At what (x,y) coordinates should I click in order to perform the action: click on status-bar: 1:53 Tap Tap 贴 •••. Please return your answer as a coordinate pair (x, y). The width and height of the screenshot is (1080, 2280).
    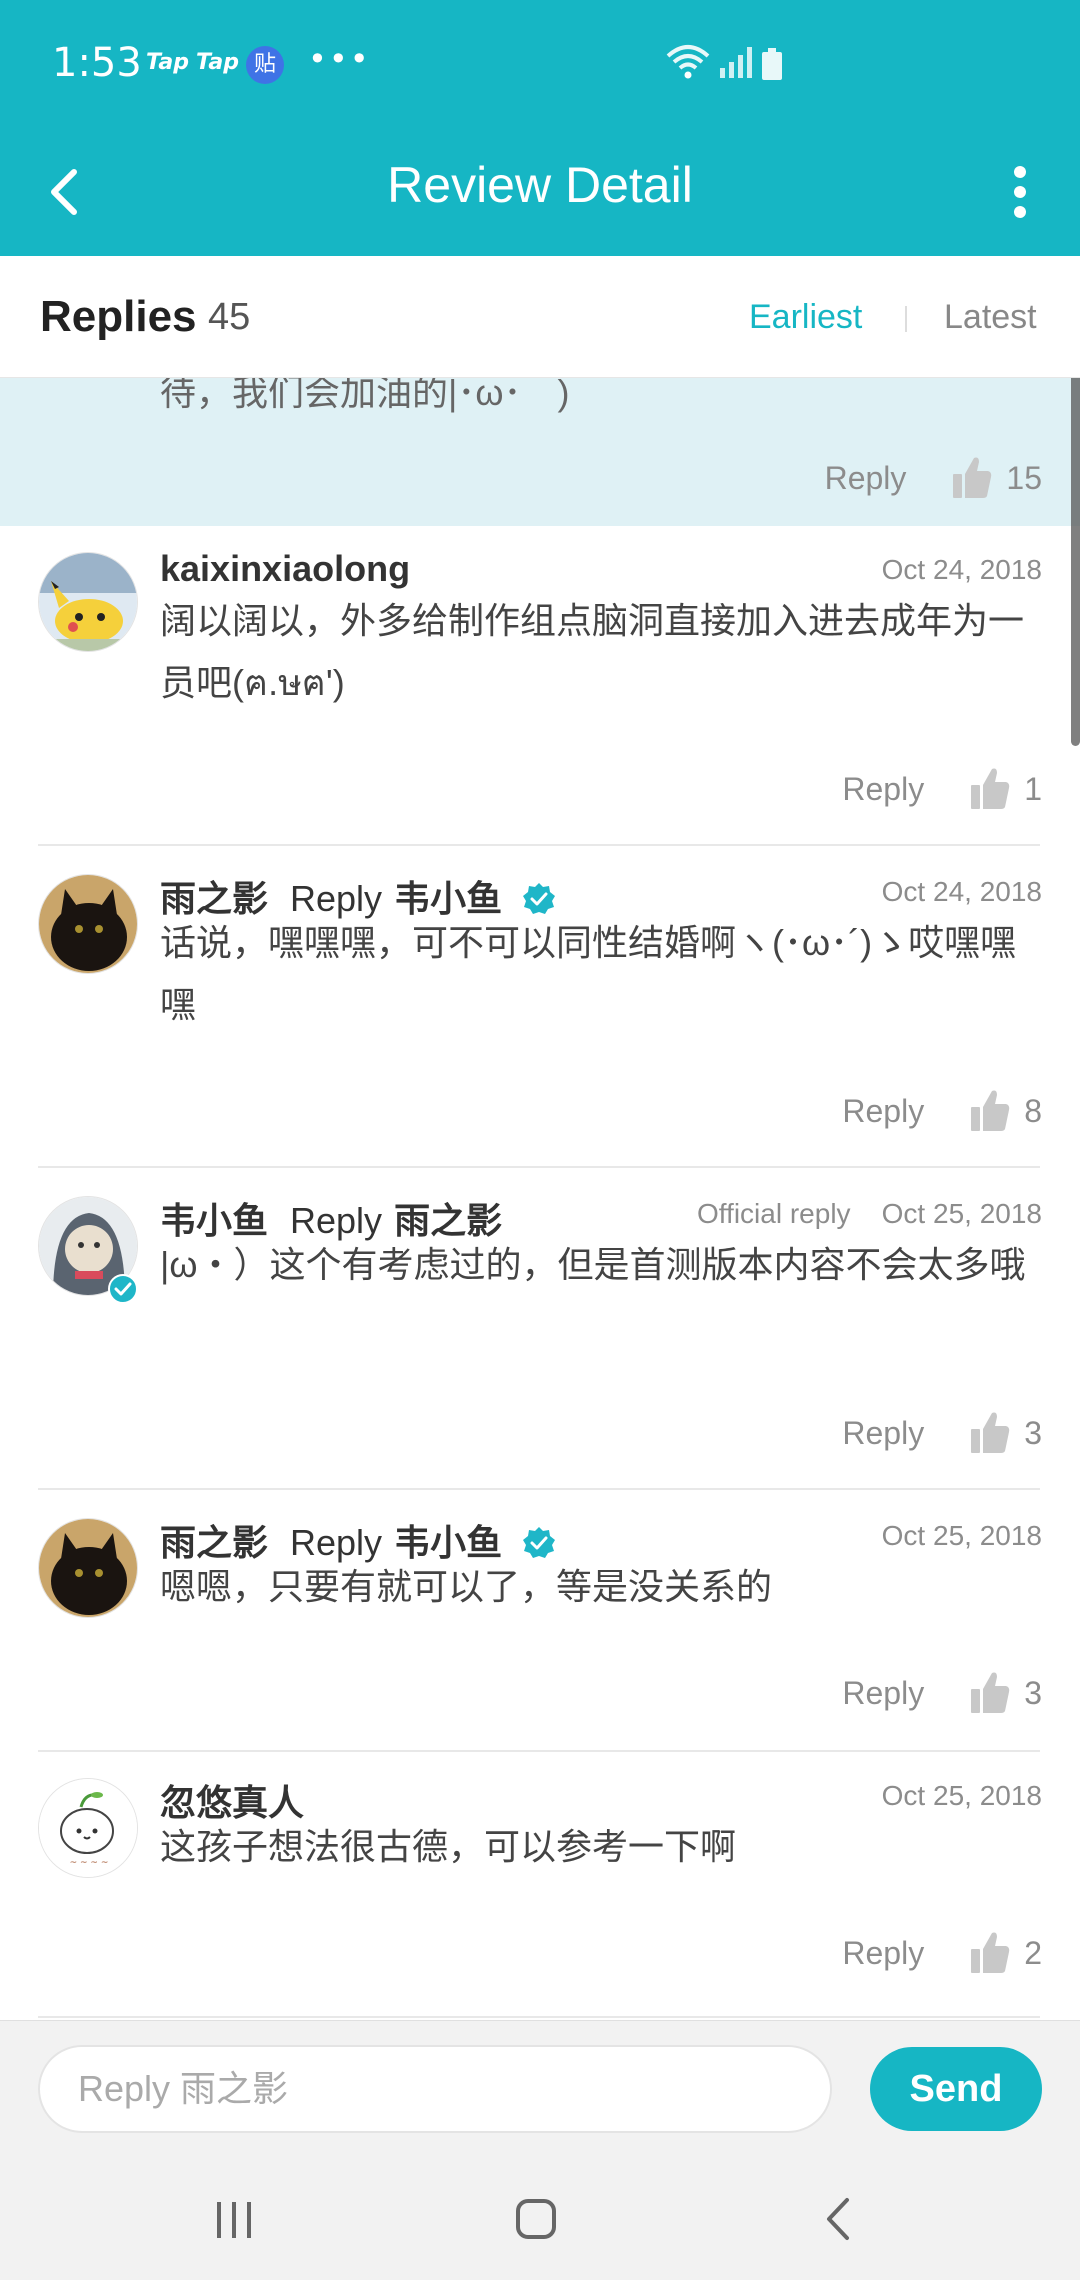
    Looking at the image, I should click on (540, 64).